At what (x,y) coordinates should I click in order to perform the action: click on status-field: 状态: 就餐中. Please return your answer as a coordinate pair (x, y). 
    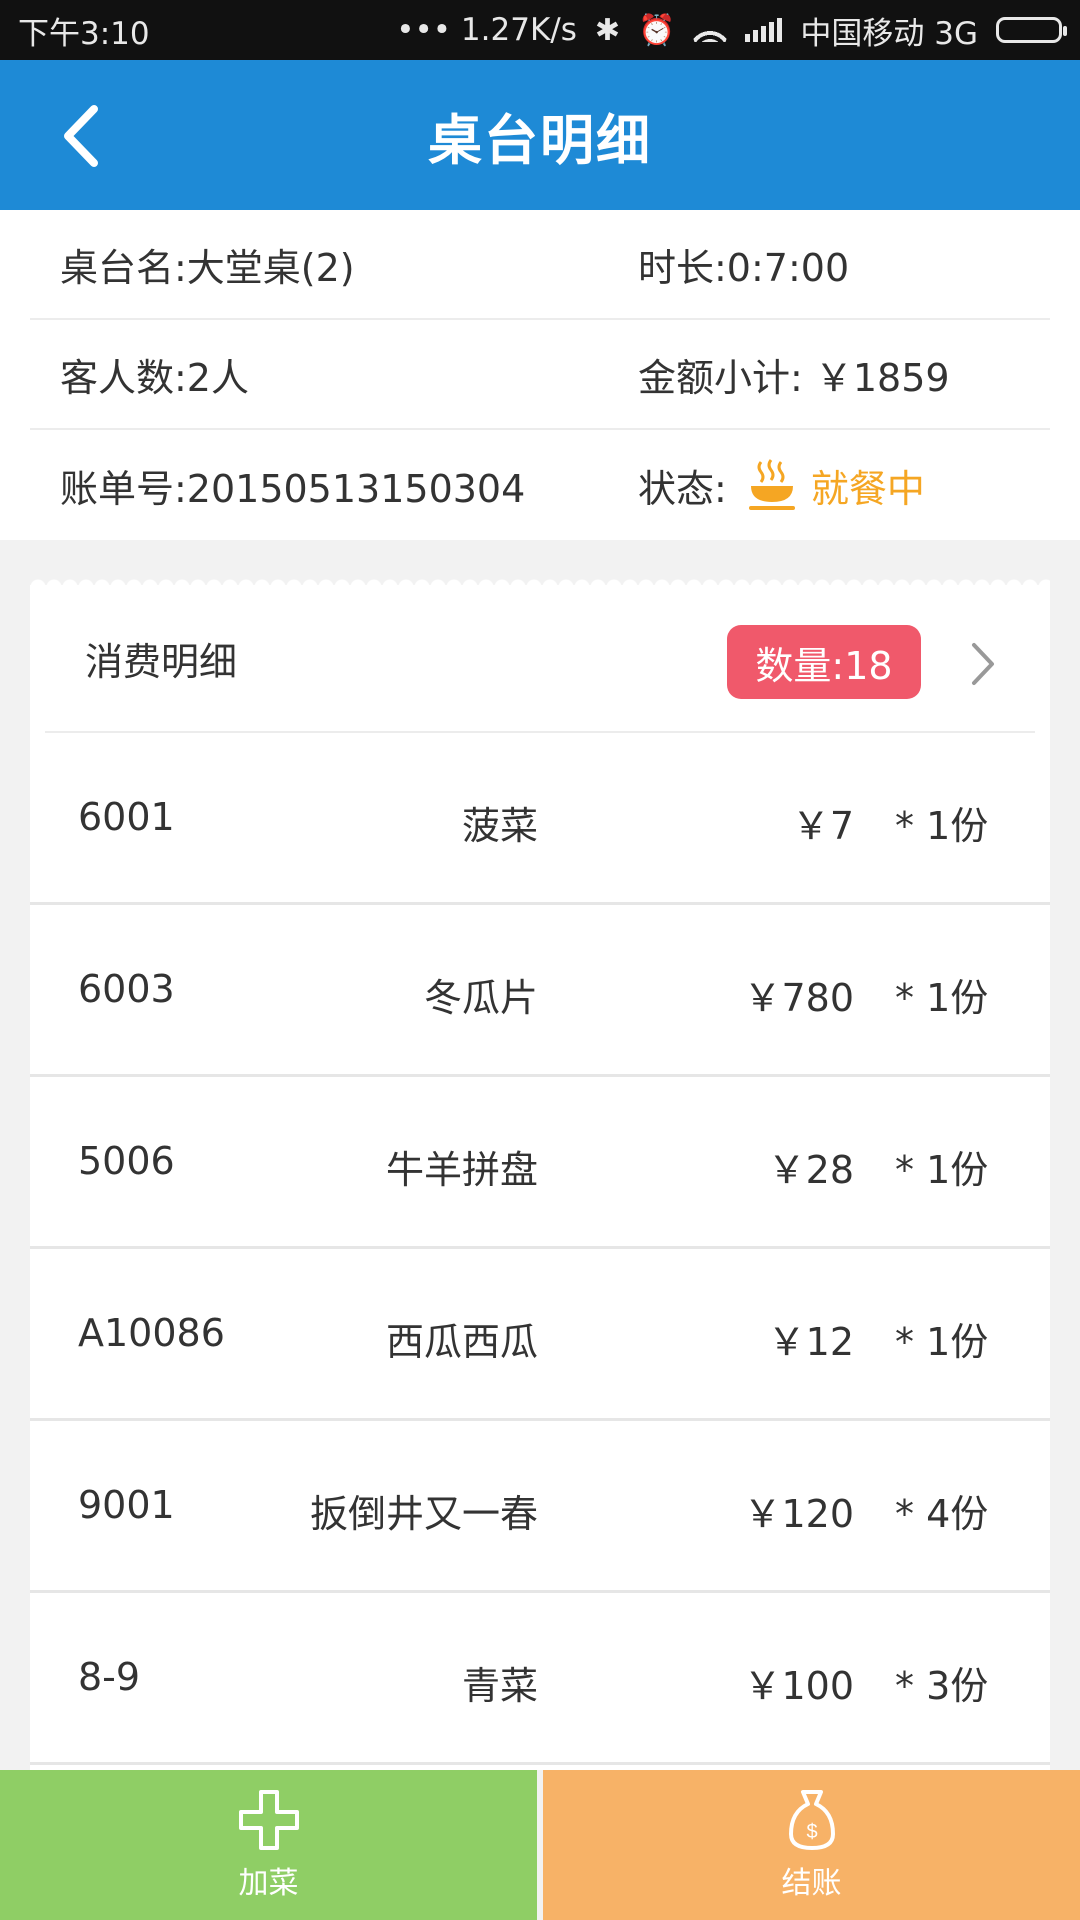
    Looking at the image, I should click on (781, 485).